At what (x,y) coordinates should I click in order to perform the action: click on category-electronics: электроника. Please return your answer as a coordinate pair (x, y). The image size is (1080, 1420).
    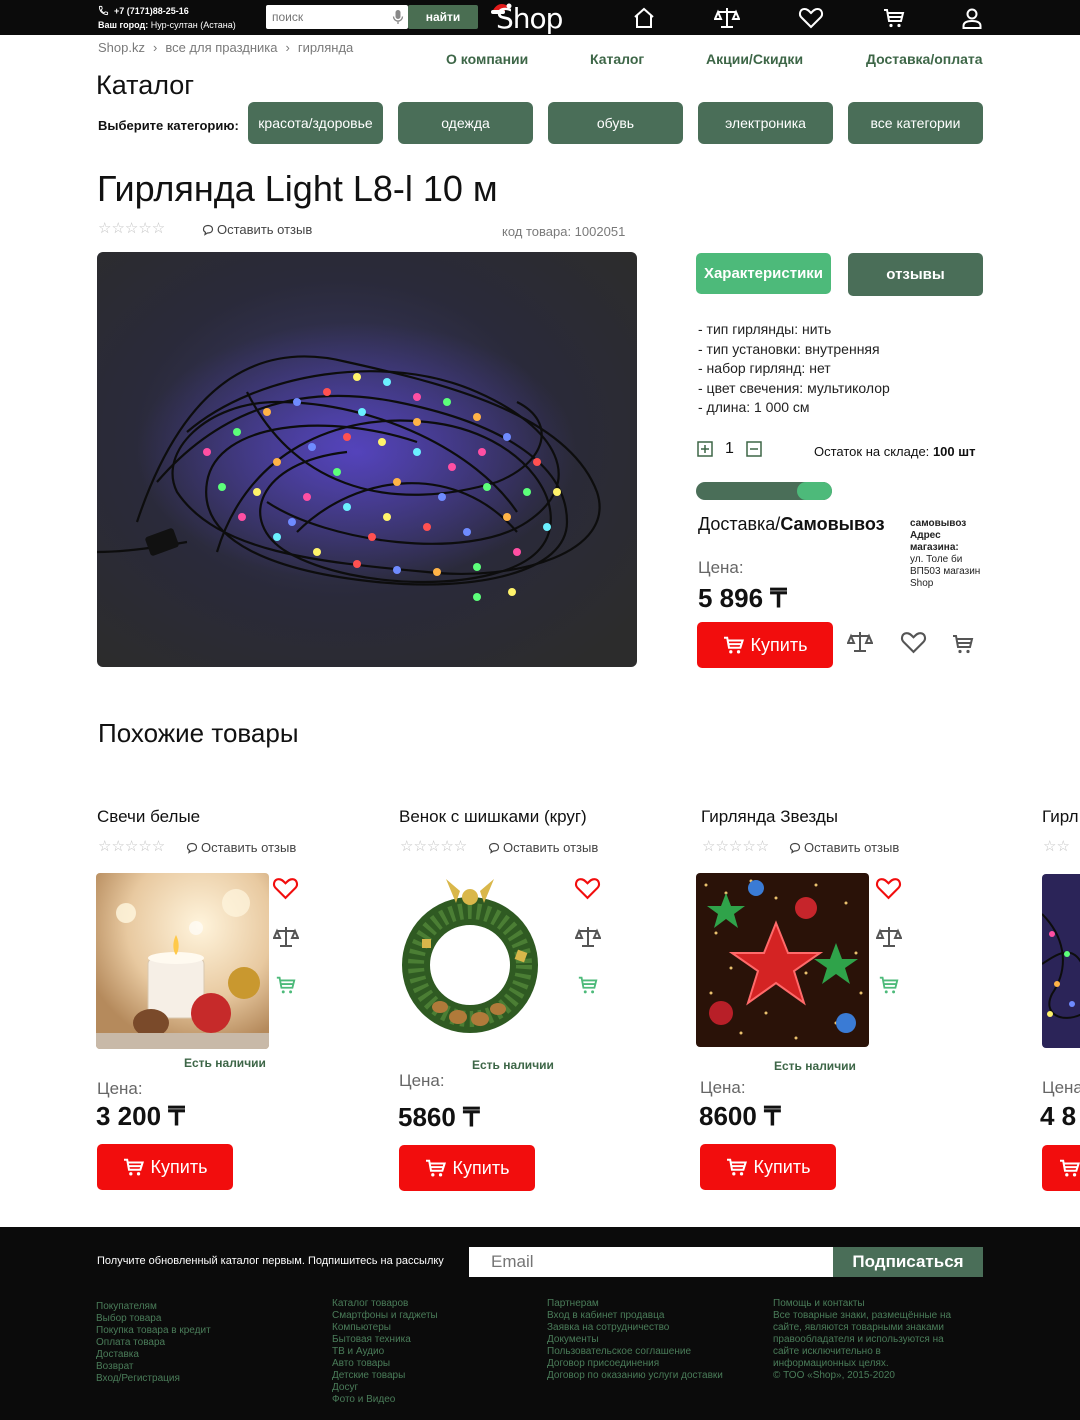
    Looking at the image, I should click on (765, 123).